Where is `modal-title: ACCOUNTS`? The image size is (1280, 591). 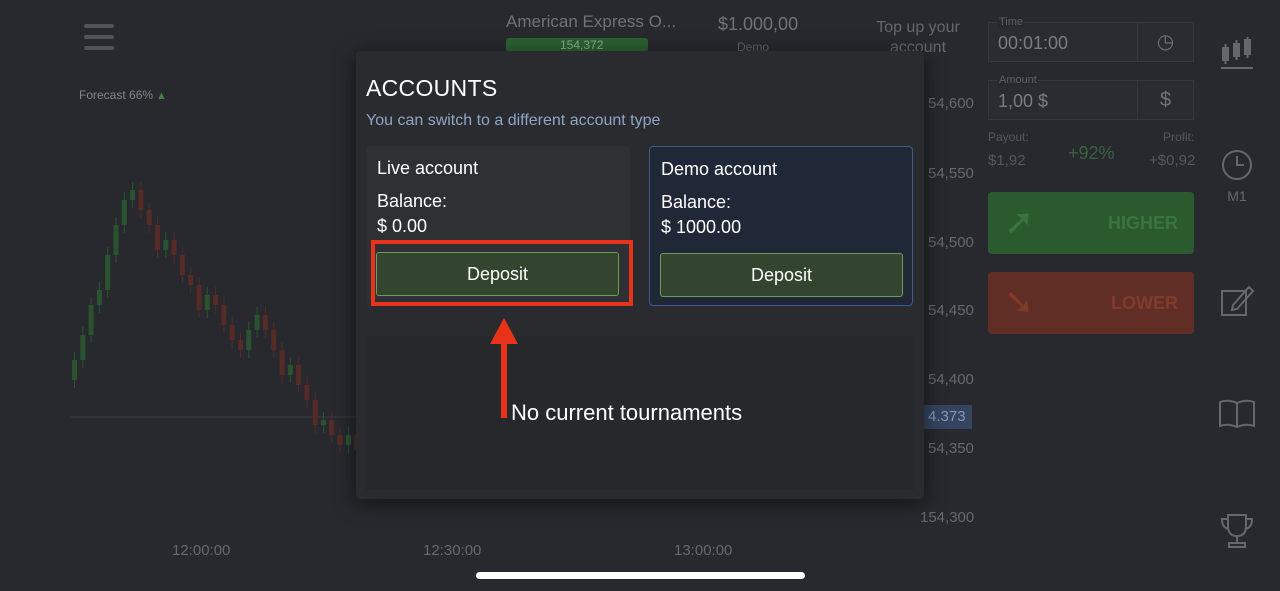
modal-title: ACCOUNTS is located at coordinates (432, 88).